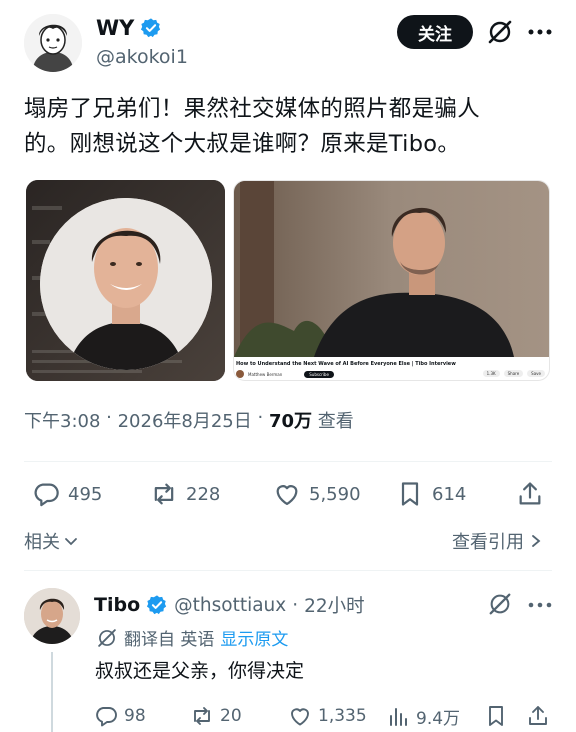  What do you see at coordinates (335, 421) in the screenshot?
I see `tweet-view-label: 查看` at bounding box center [335, 421].